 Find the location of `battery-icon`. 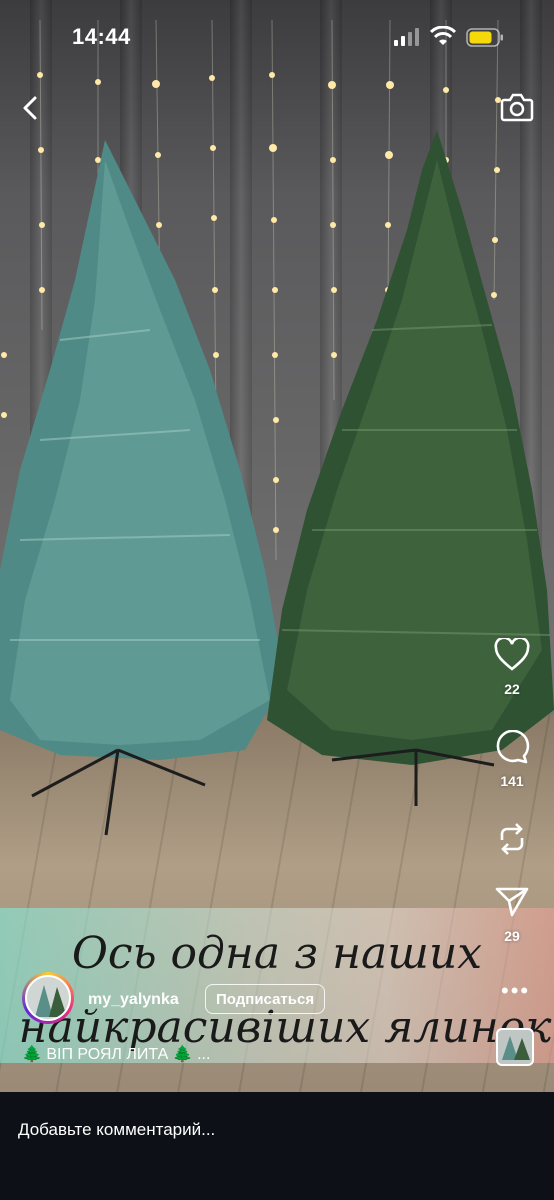

battery-icon is located at coordinates (484, 37).